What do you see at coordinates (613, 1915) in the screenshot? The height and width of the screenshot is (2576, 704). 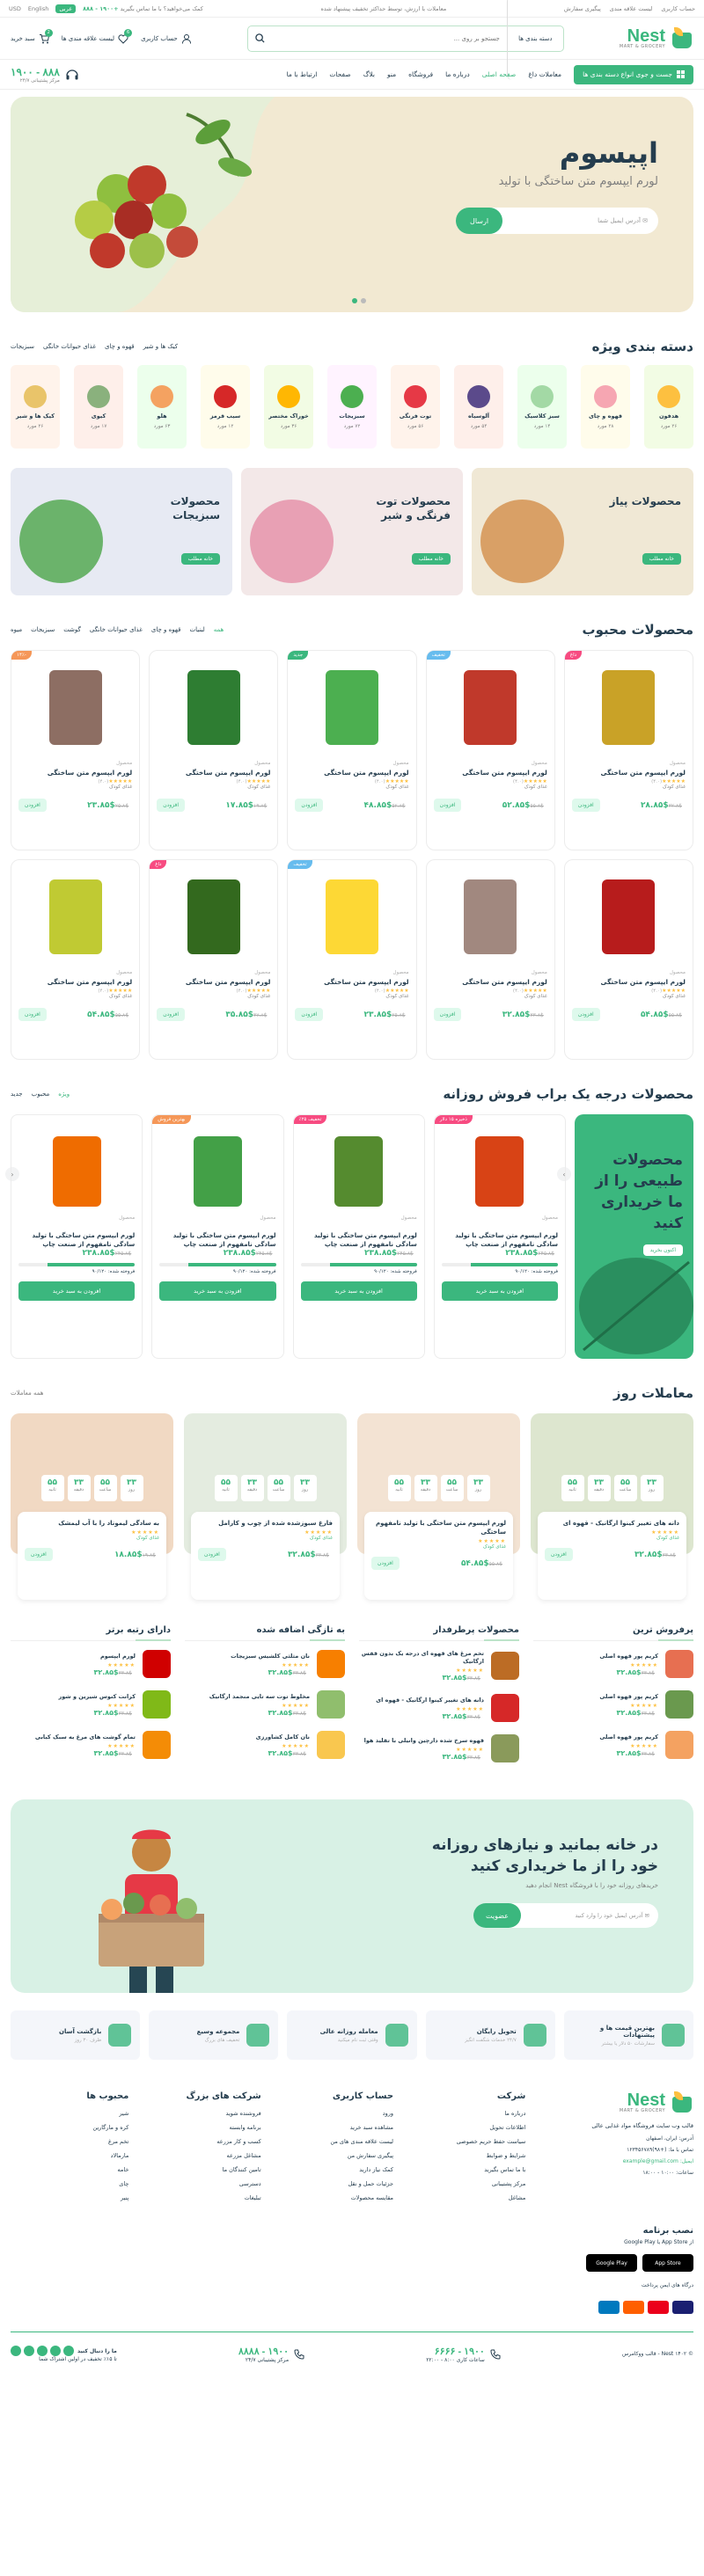 I see `newsletter-email-input: ✉ آدرس ایمیل خود را وارد کنید` at bounding box center [613, 1915].